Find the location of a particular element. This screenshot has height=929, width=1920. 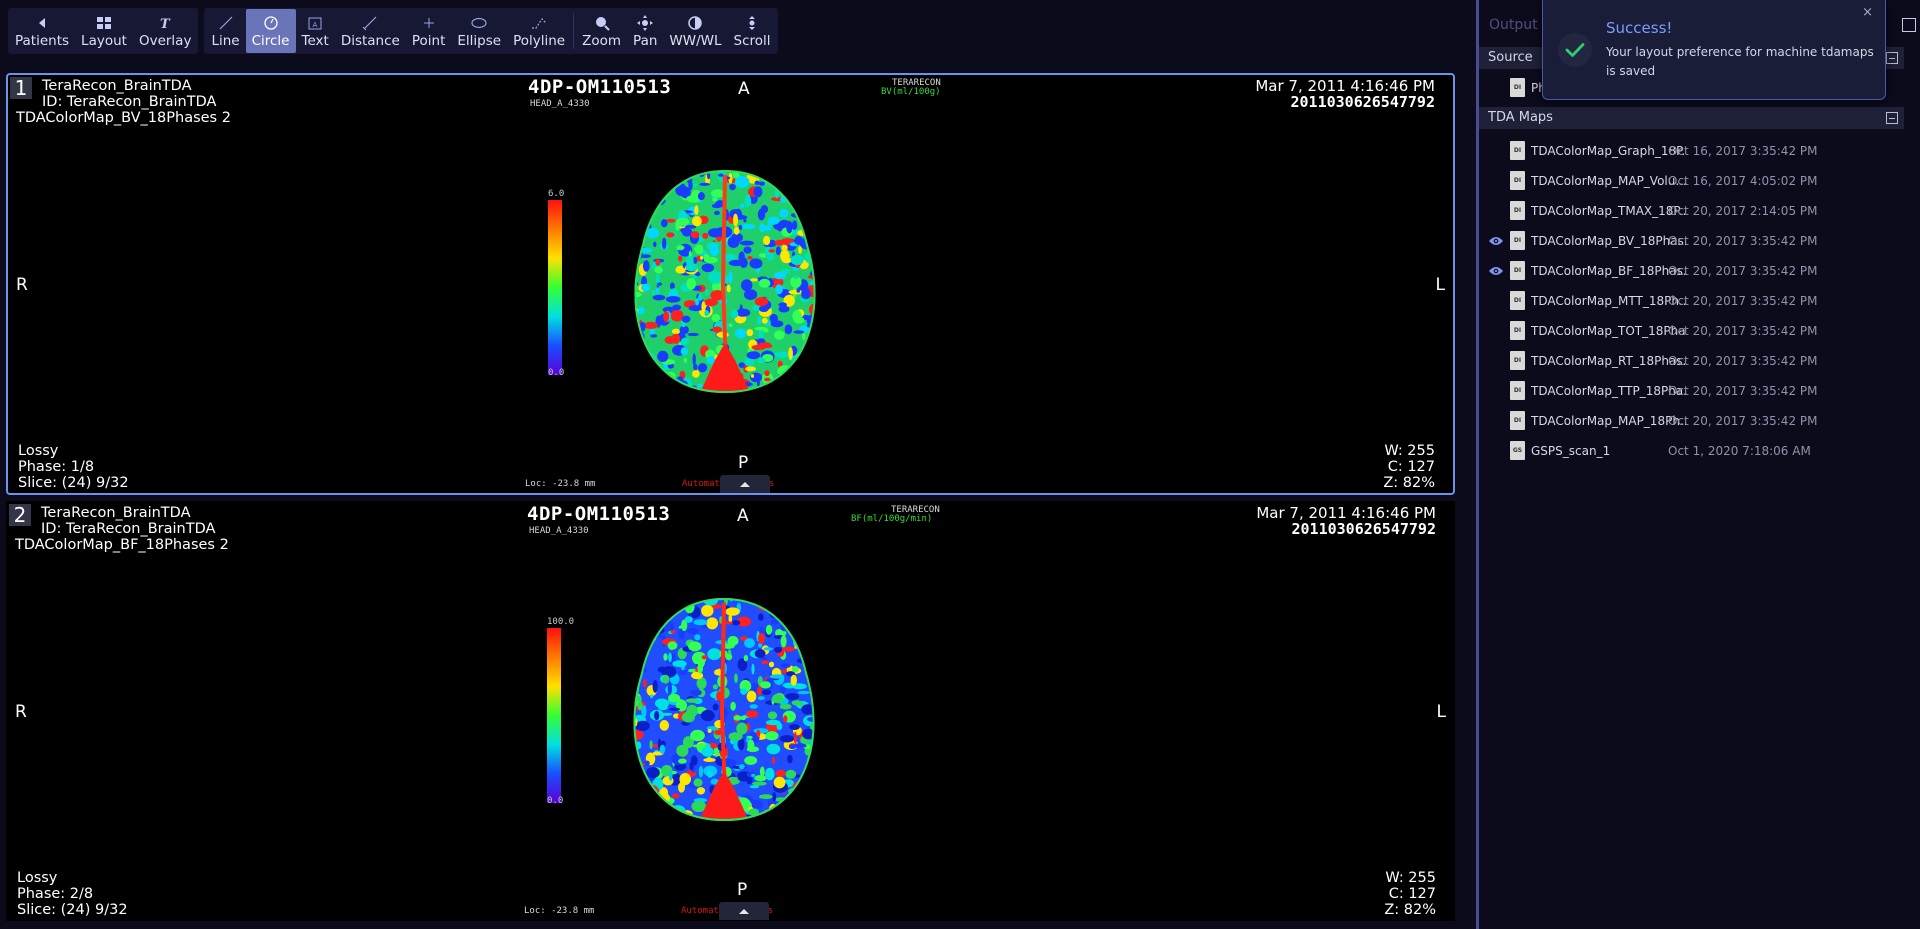

distance-icon is located at coordinates (370, 22).